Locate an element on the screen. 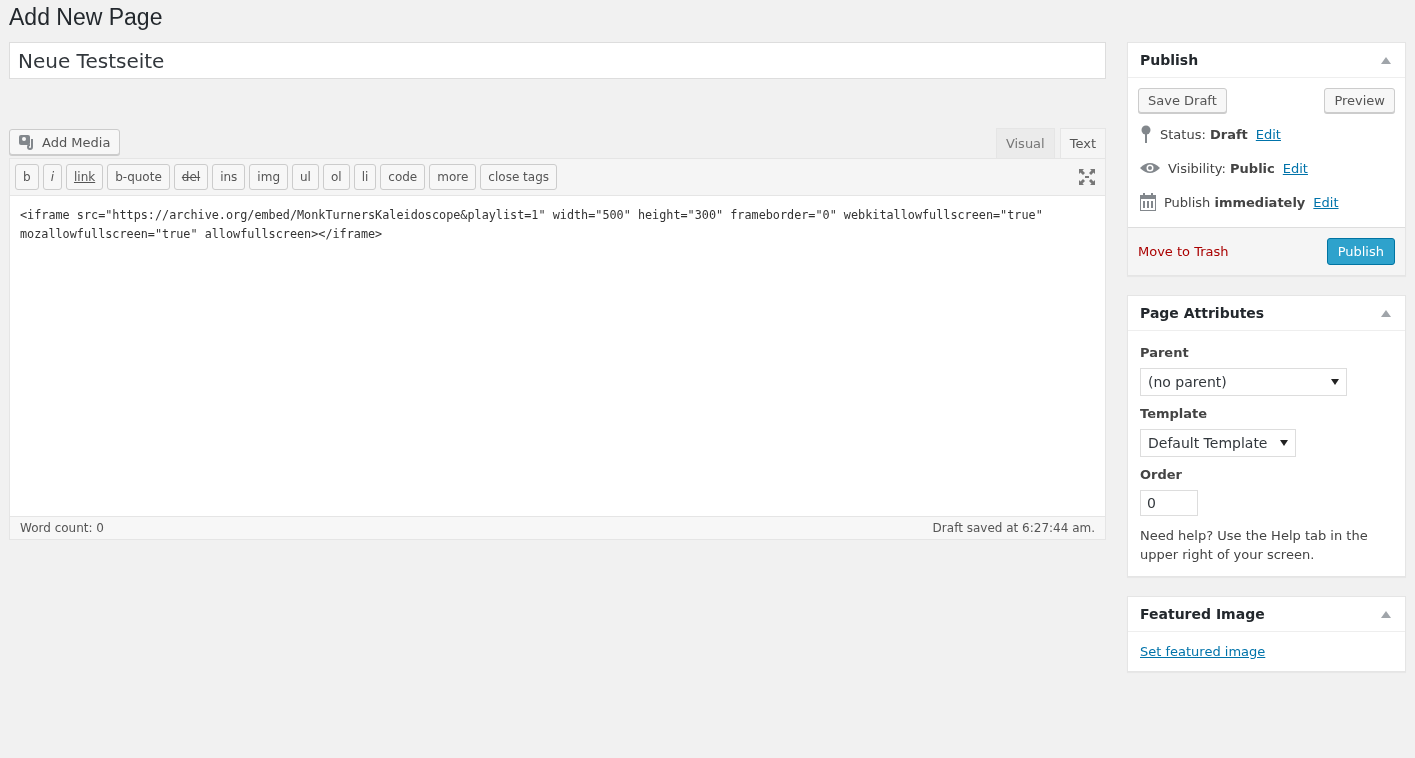 This screenshot has width=1415, height=758. calendar-icon is located at coordinates (1148, 202).